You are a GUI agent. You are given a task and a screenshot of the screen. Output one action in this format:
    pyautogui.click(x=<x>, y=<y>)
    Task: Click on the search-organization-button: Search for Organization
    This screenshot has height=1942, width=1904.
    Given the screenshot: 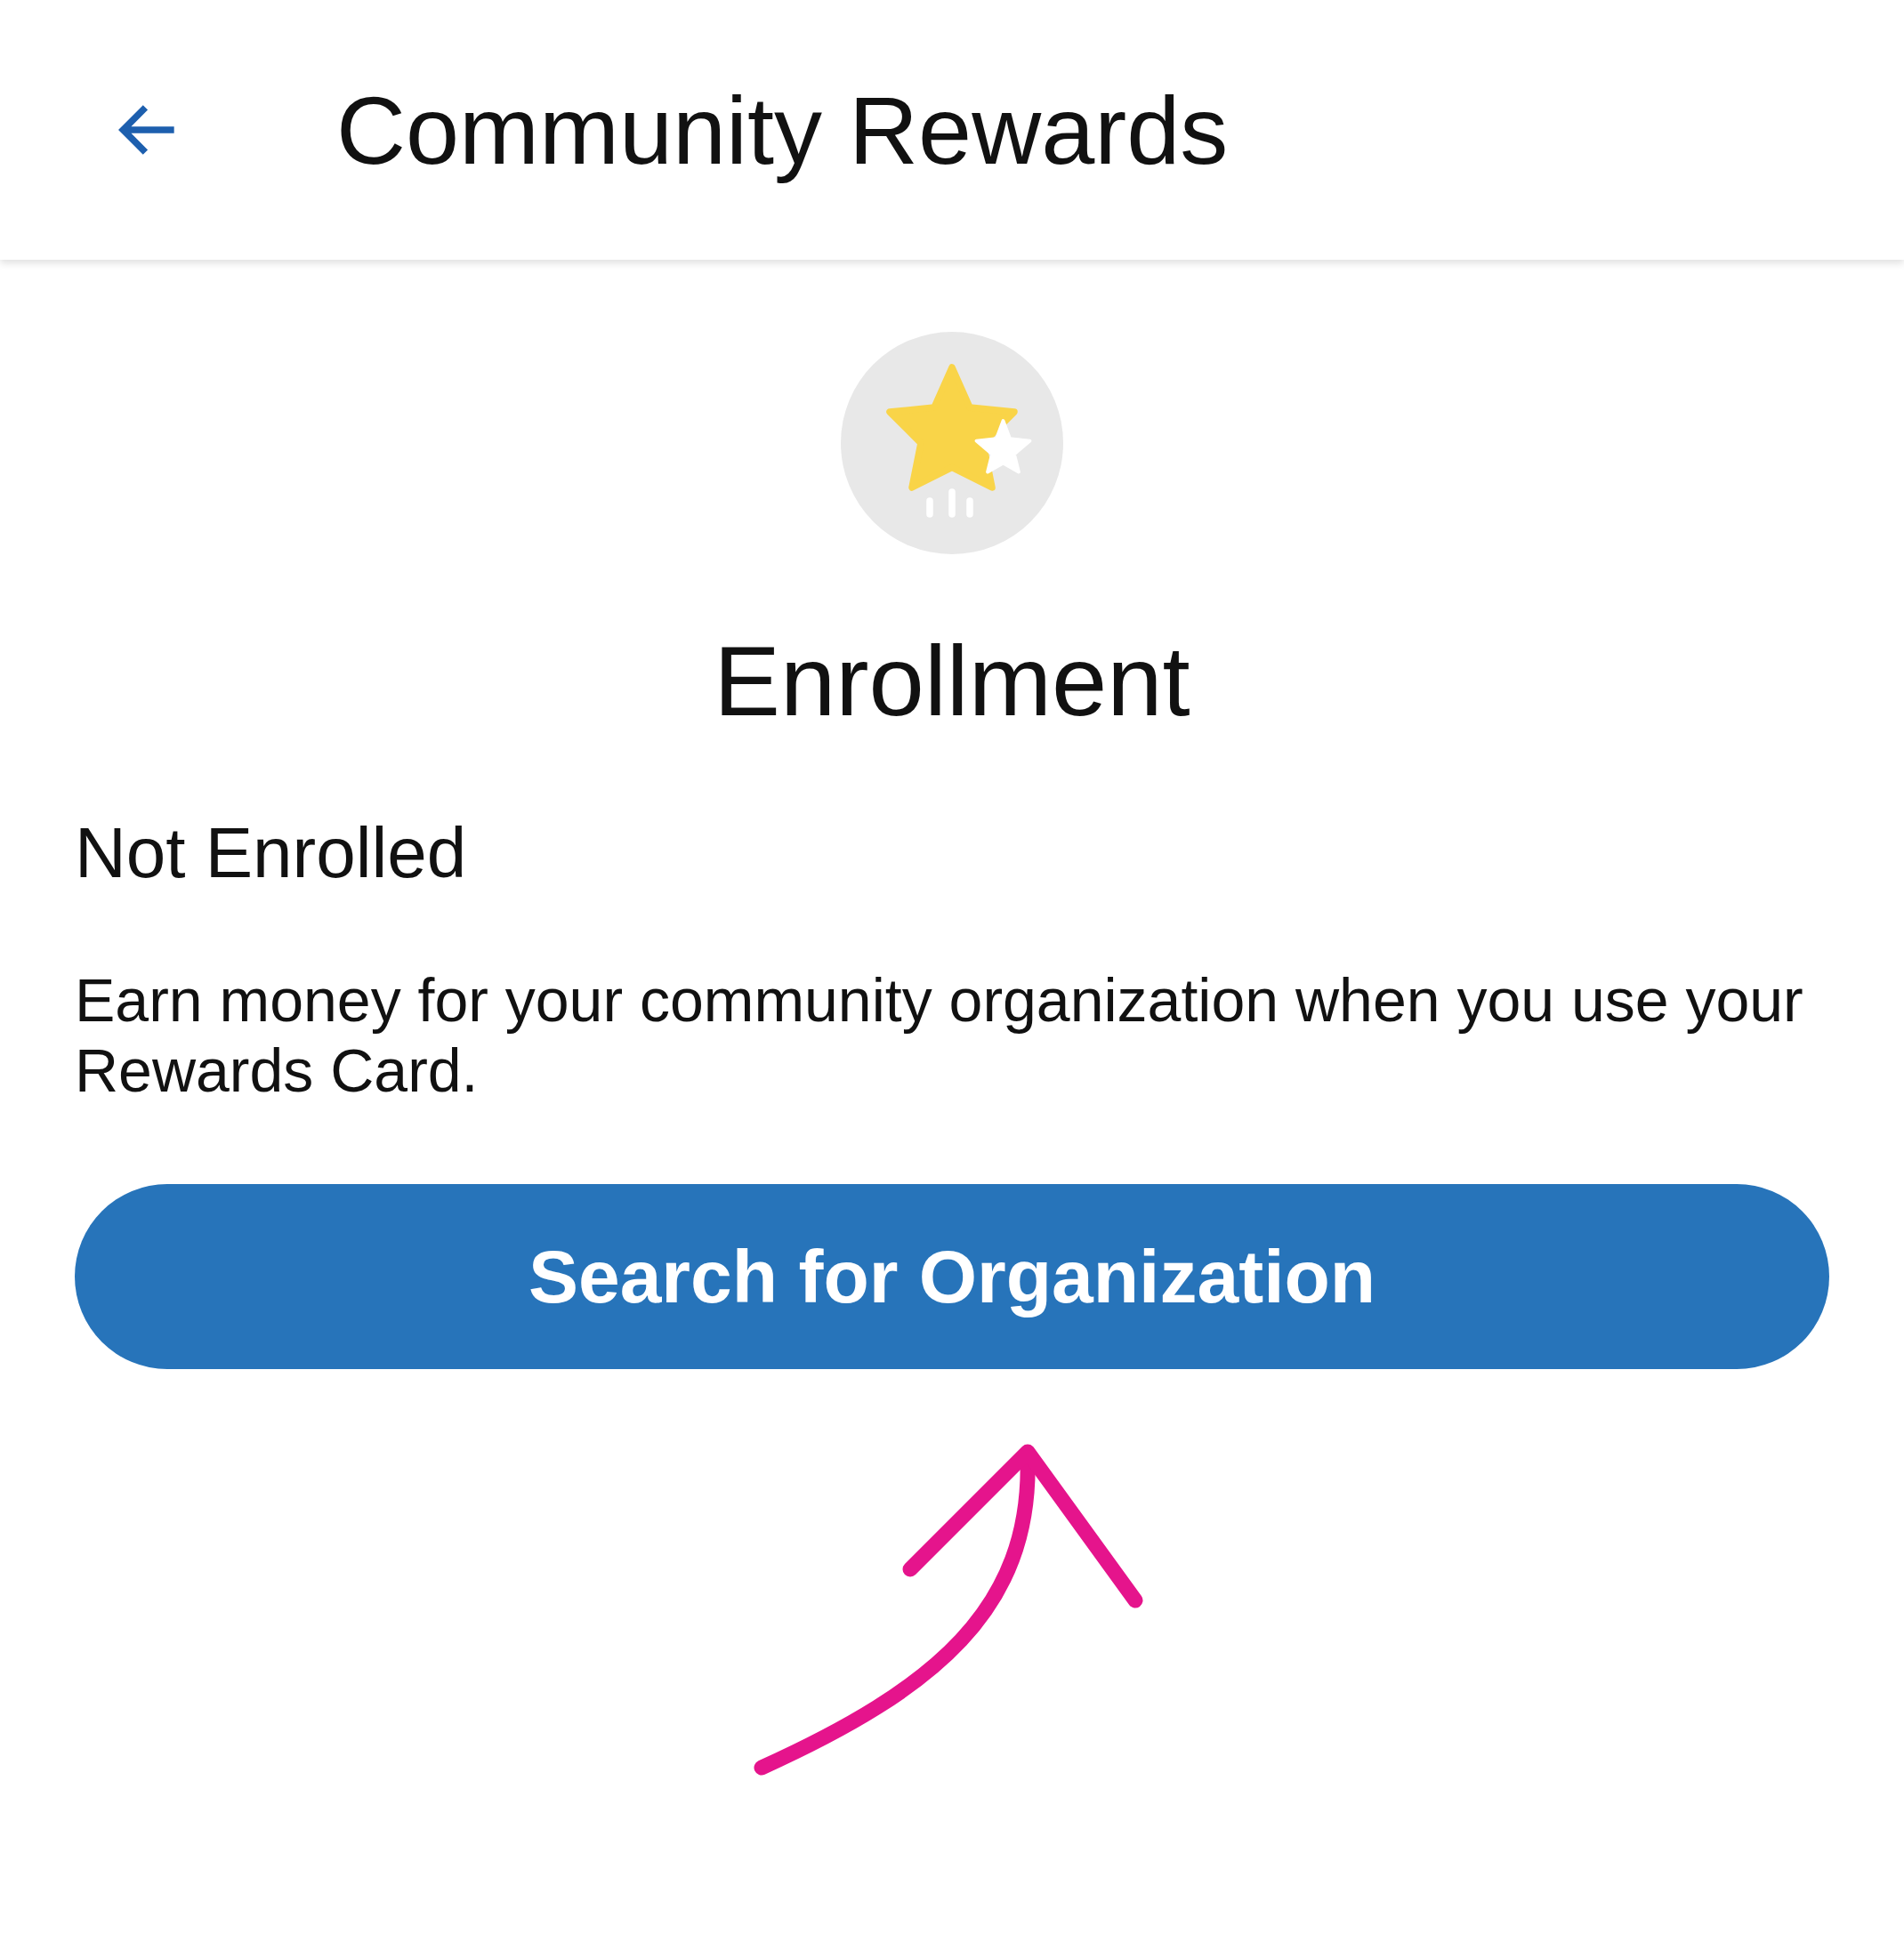 What is the action you would take?
    pyautogui.click(x=952, y=1277)
    